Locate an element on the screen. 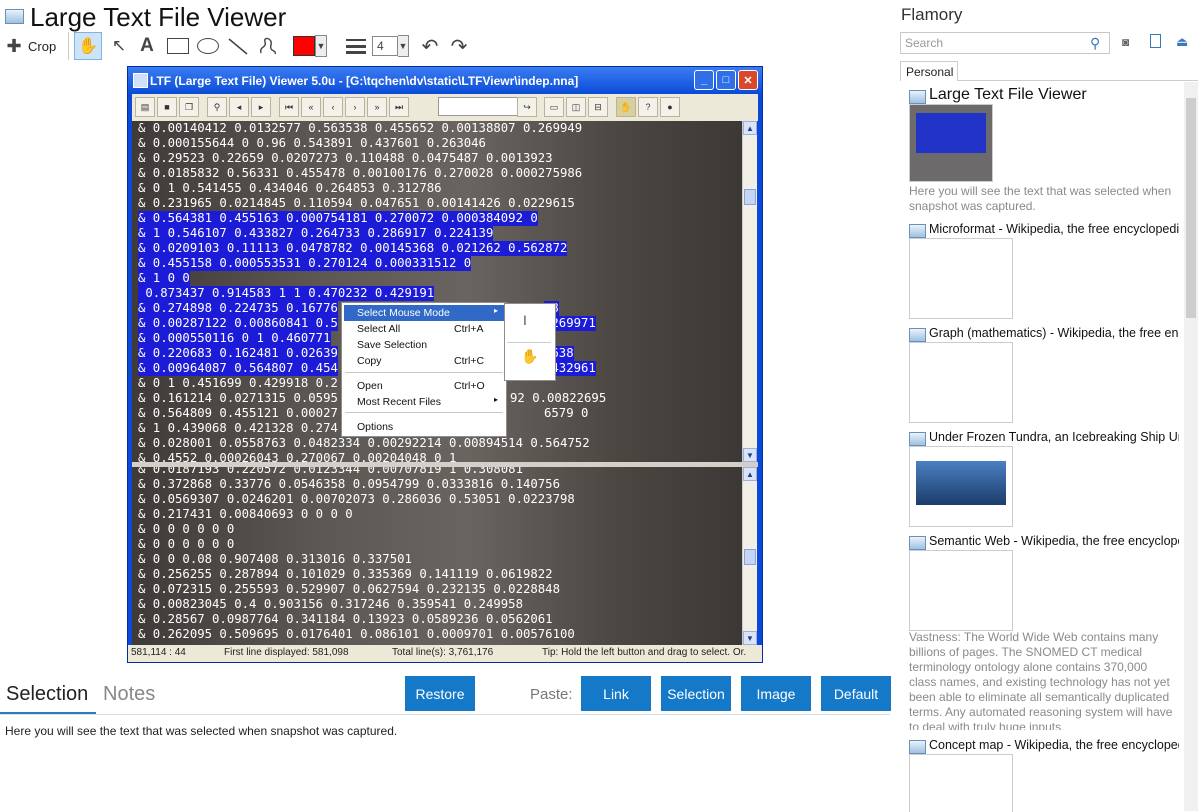 This screenshot has height=812, width=1198. text-tool-icon: A is located at coordinates (147, 46).